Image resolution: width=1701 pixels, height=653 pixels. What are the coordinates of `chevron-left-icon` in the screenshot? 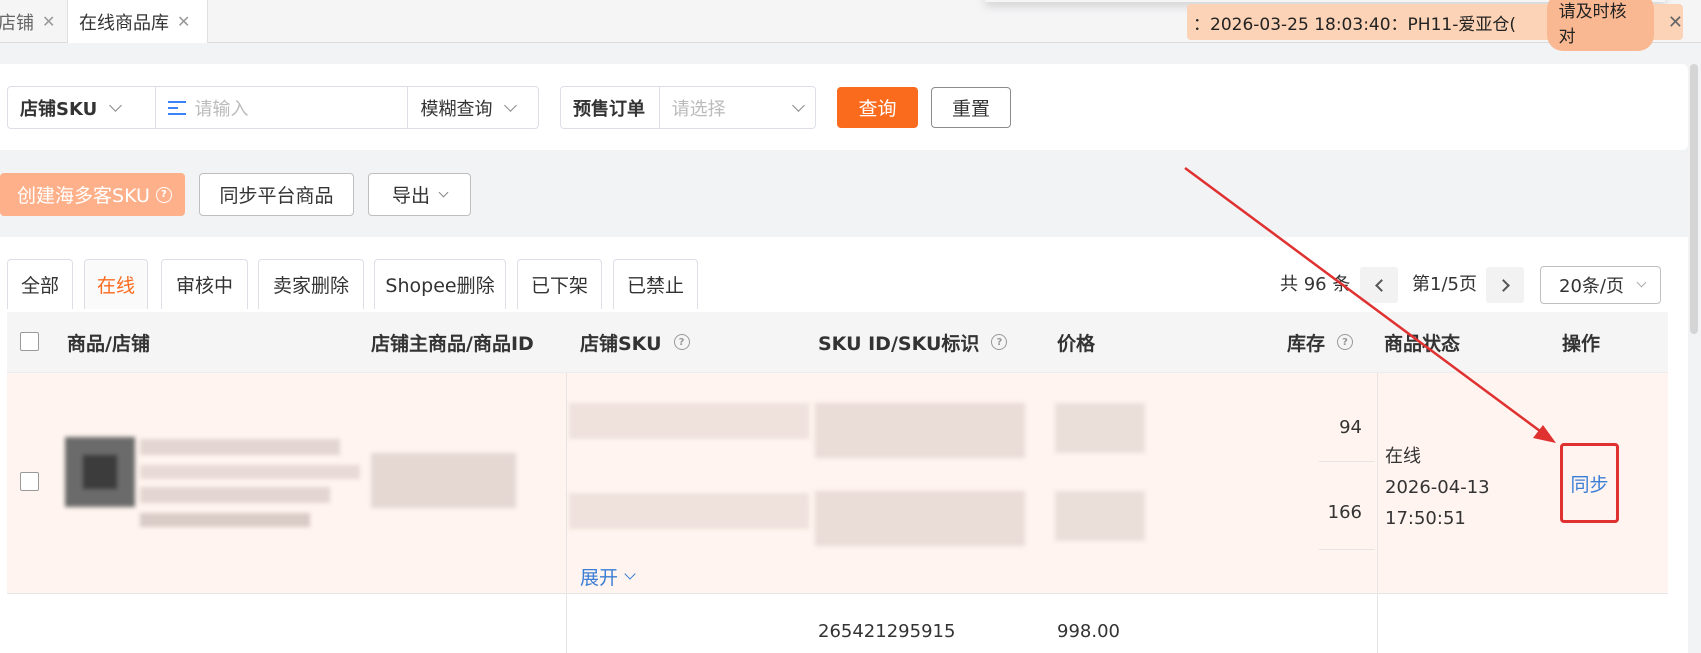 It's located at (1381, 285).